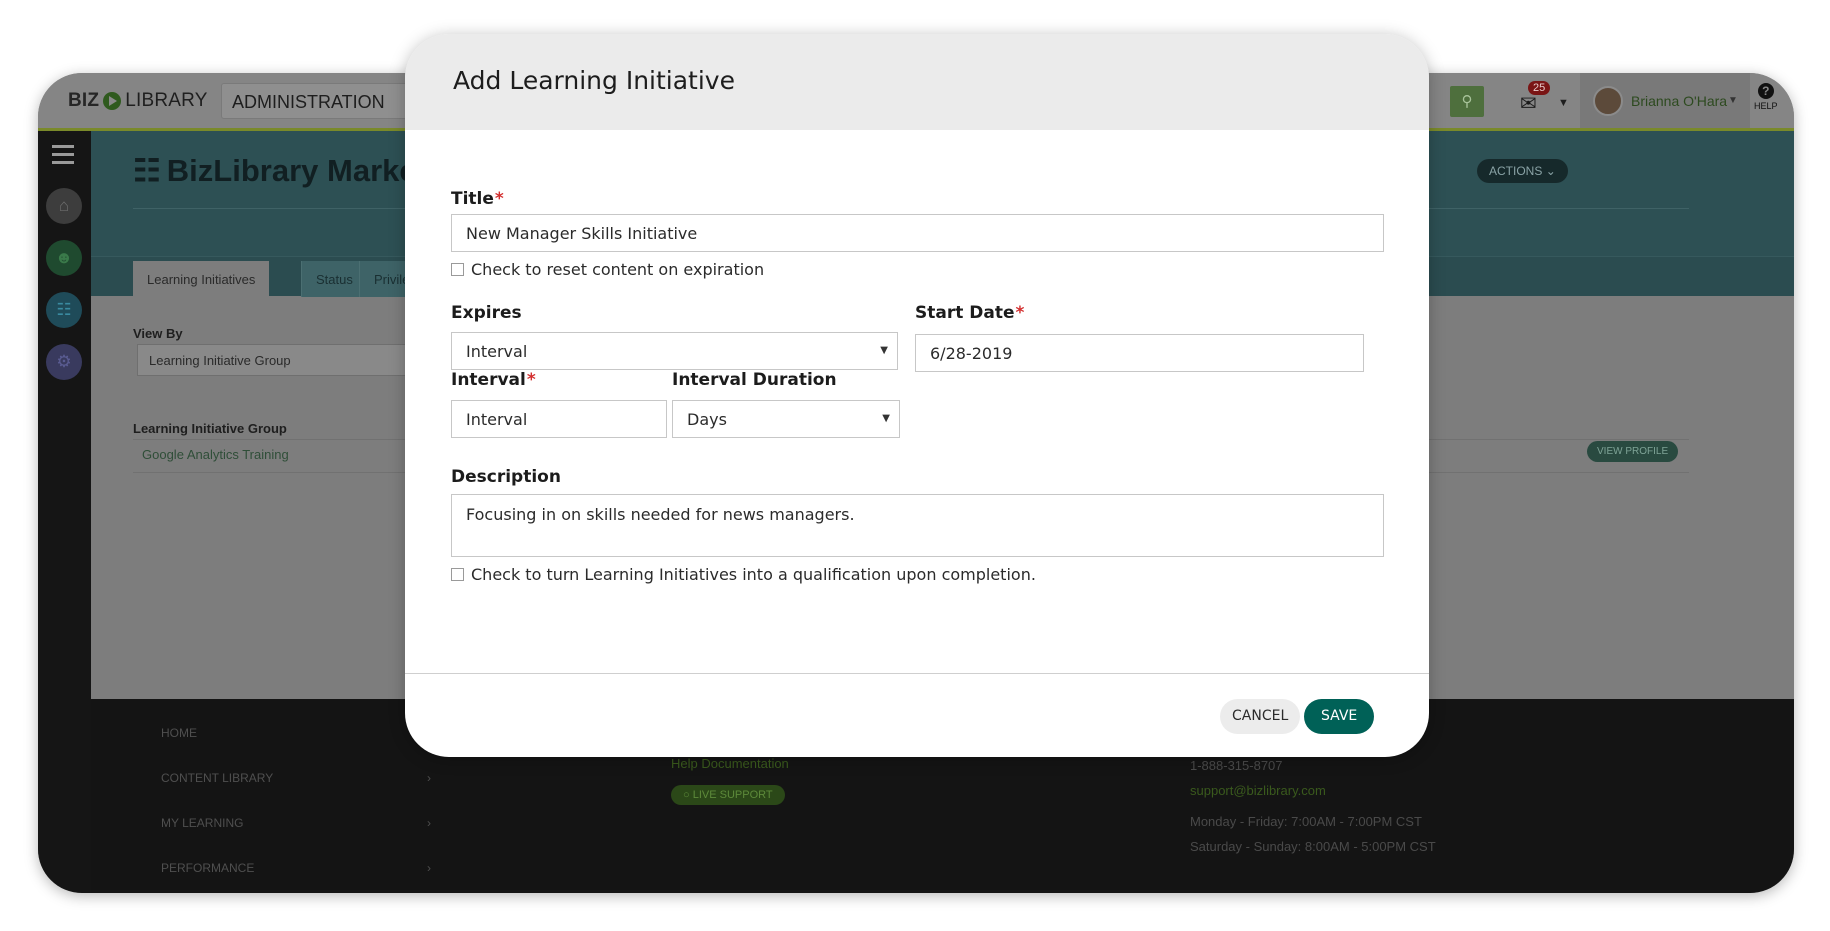 The height and width of the screenshot is (931, 1830). I want to click on footer-nav-label: CONTENT LIBRARY, so click(217, 778).